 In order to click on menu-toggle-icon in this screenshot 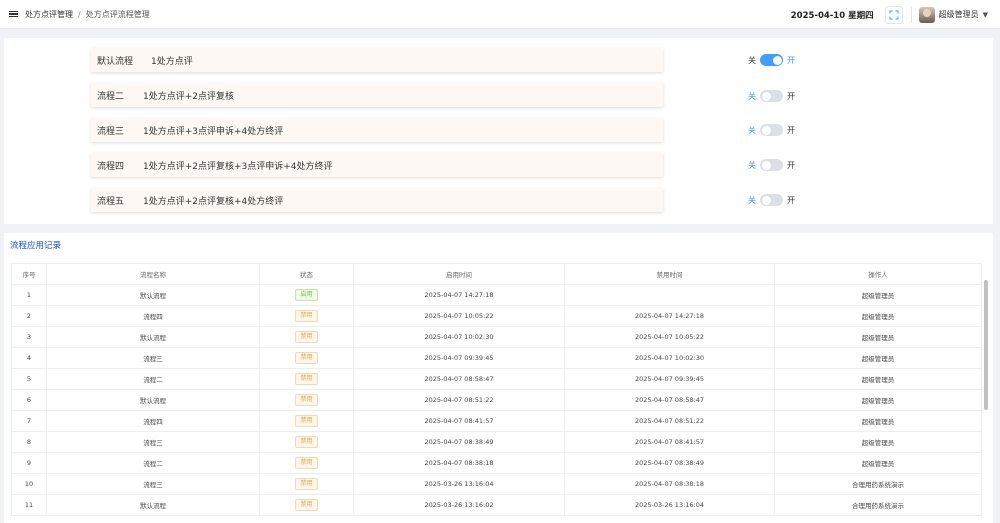, I will do `click(13, 14)`.